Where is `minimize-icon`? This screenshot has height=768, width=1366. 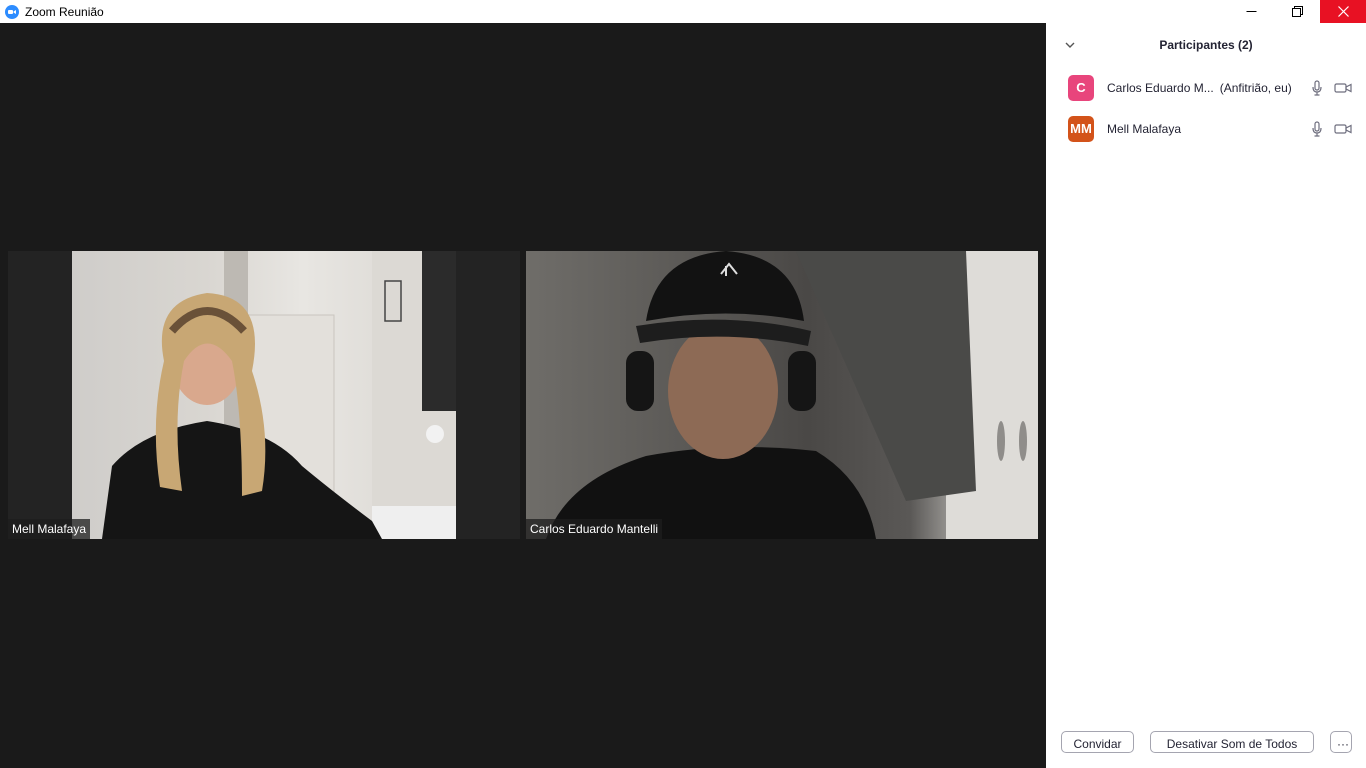 minimize-icon is located at coordinates (1251, 11).